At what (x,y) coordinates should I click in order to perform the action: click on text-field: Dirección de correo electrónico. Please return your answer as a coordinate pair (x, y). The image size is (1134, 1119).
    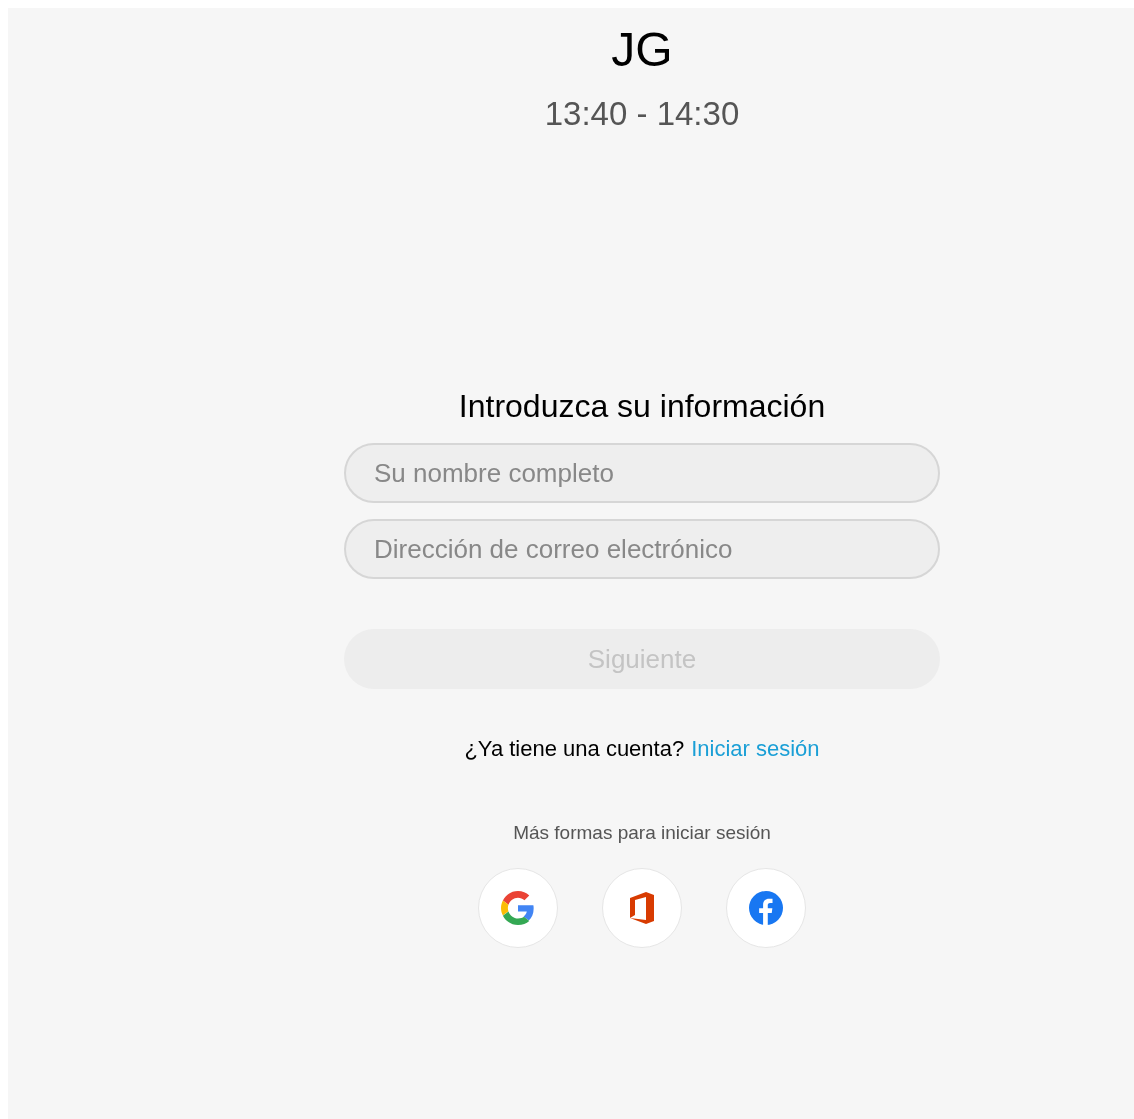
    Looking at the image, I should click on (642, 549).